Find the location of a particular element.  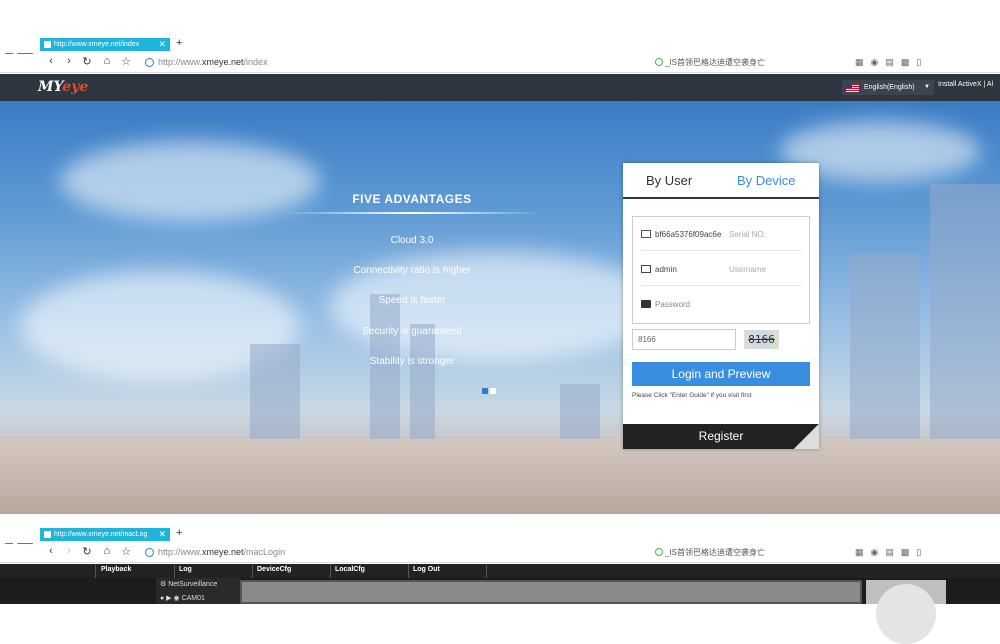

xmeye-logo: MYeye is located at coordinates (63, 87).